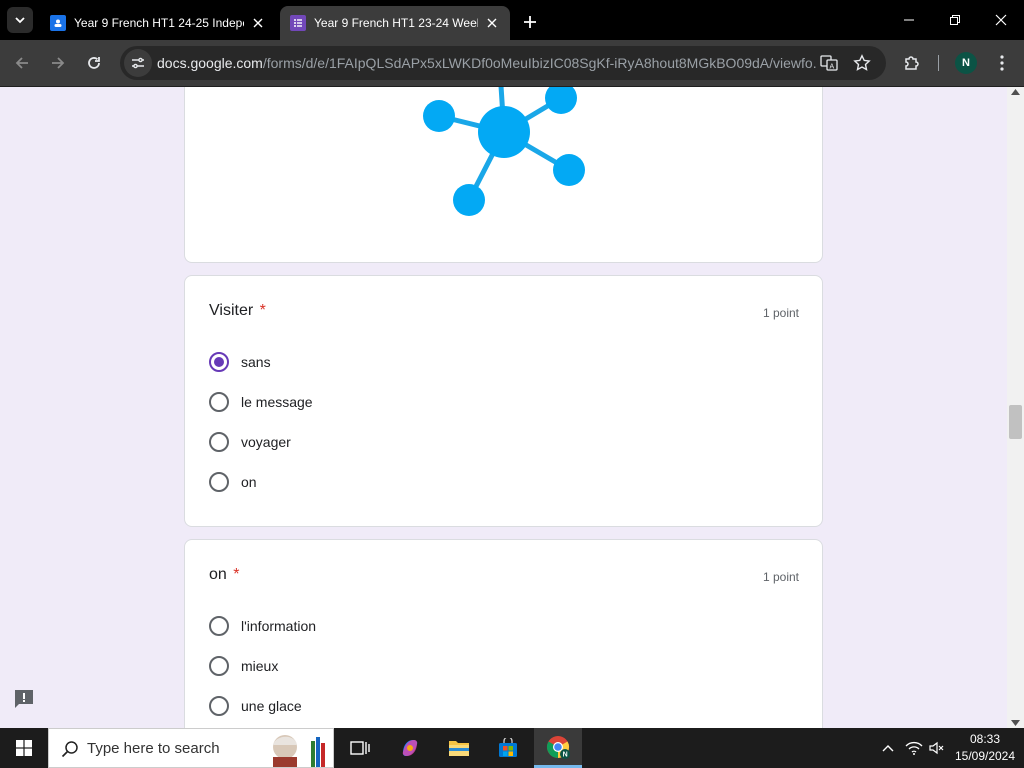  What do you see at coordinates (231, 310) in the screenshot?
I see `question-title-text: Visiter` at bounding box center [231, 310].